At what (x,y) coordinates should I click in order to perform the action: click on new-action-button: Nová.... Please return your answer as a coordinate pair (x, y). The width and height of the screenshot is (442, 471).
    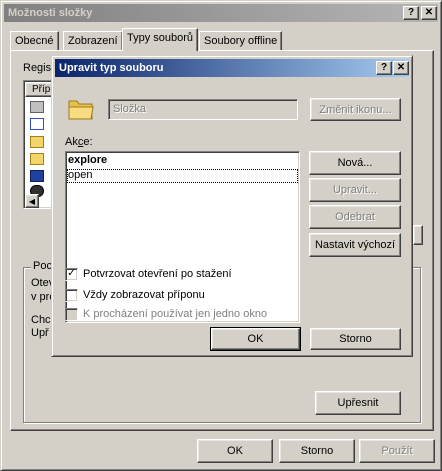
    Looking at the image, I should click on (355, 163).